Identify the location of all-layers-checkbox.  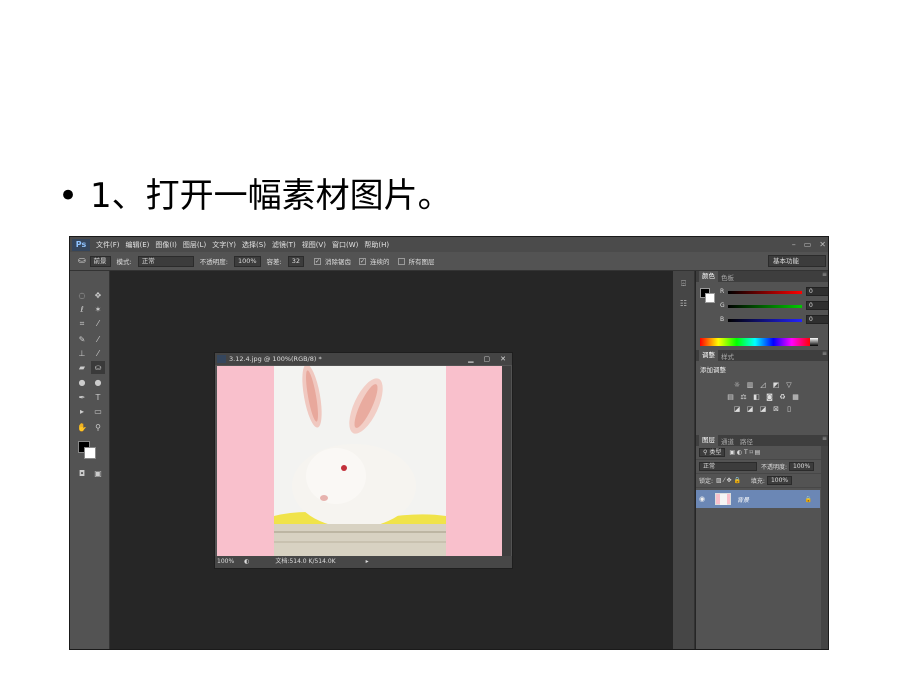
(401, 261).